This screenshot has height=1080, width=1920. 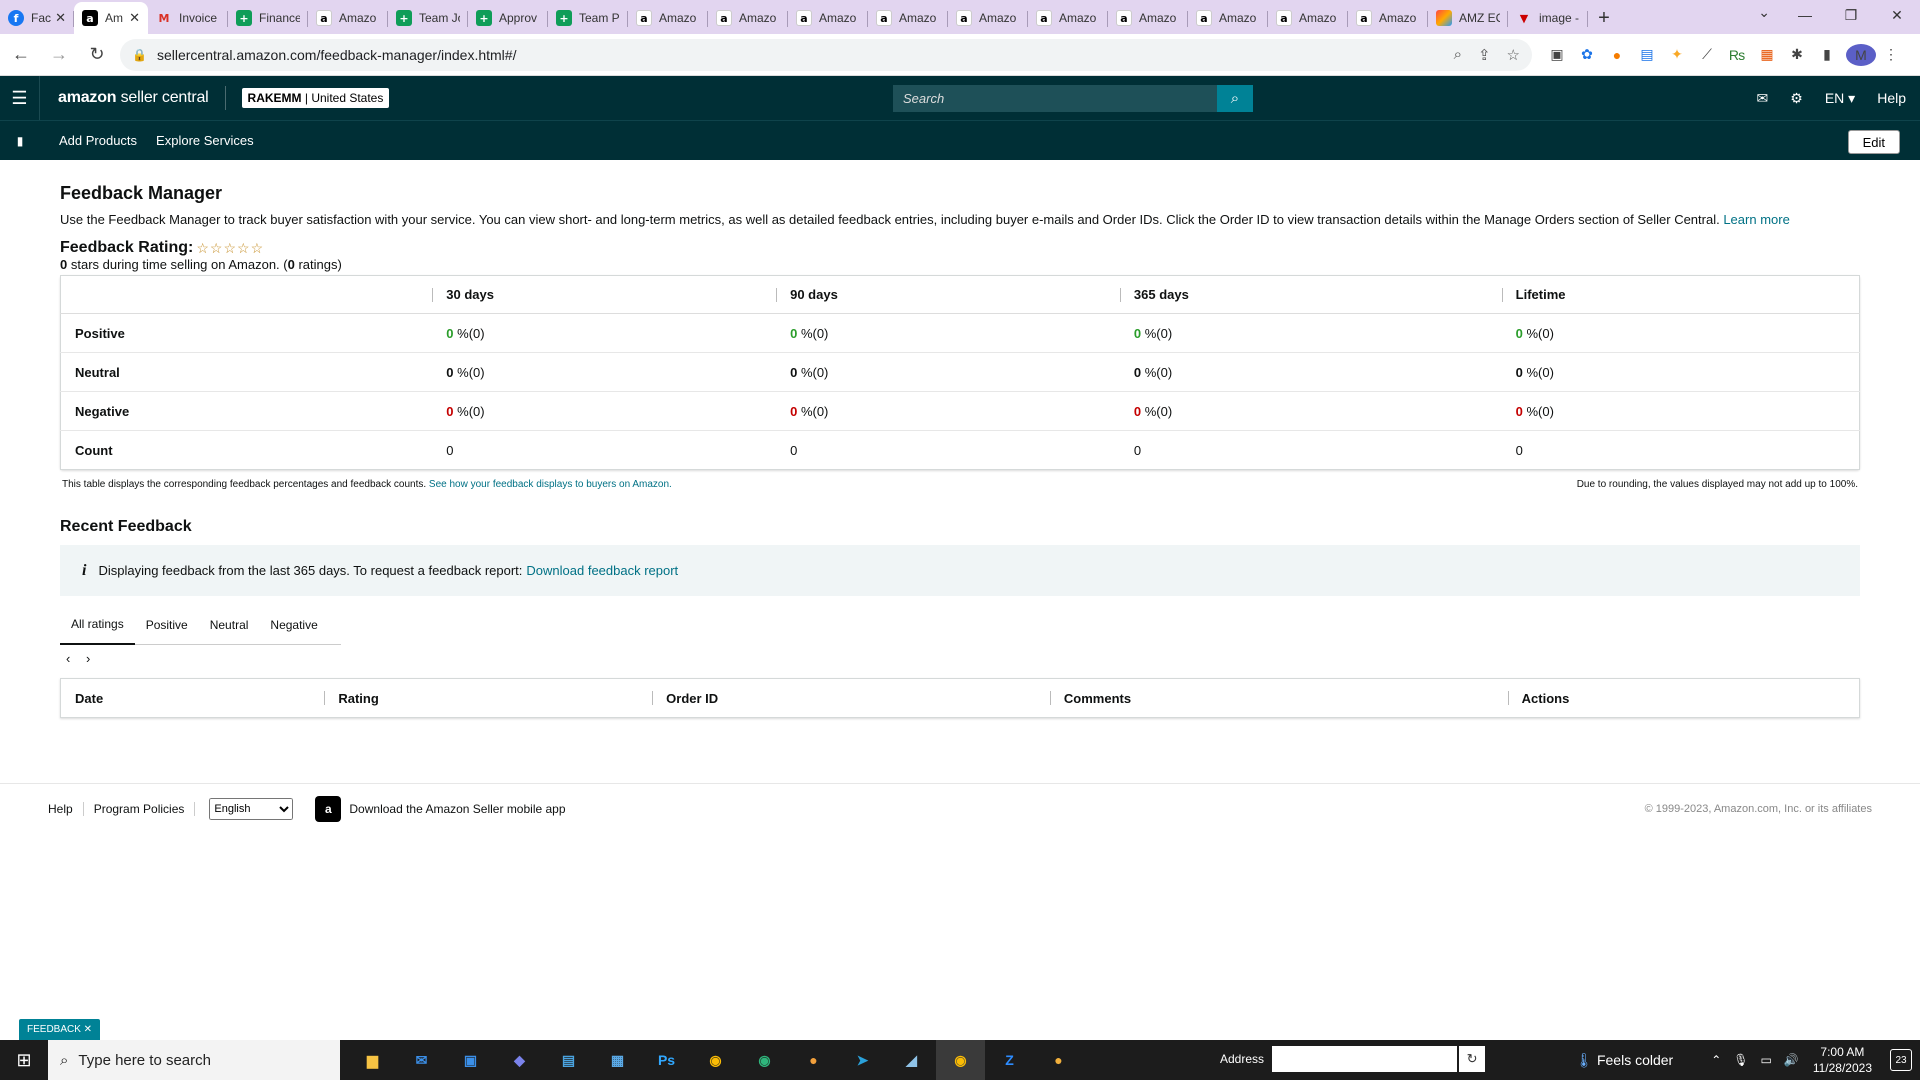 I want to click on browser-tab: M Invoice, so click(x=188, y=18).